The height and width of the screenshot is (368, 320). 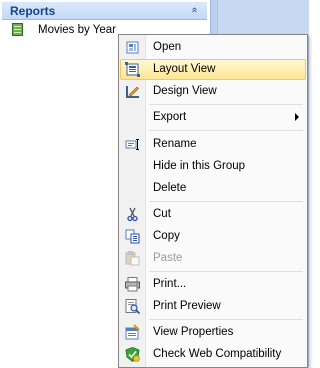 I want to click on menu-item-label: Design View, so click(x=185, y=91).